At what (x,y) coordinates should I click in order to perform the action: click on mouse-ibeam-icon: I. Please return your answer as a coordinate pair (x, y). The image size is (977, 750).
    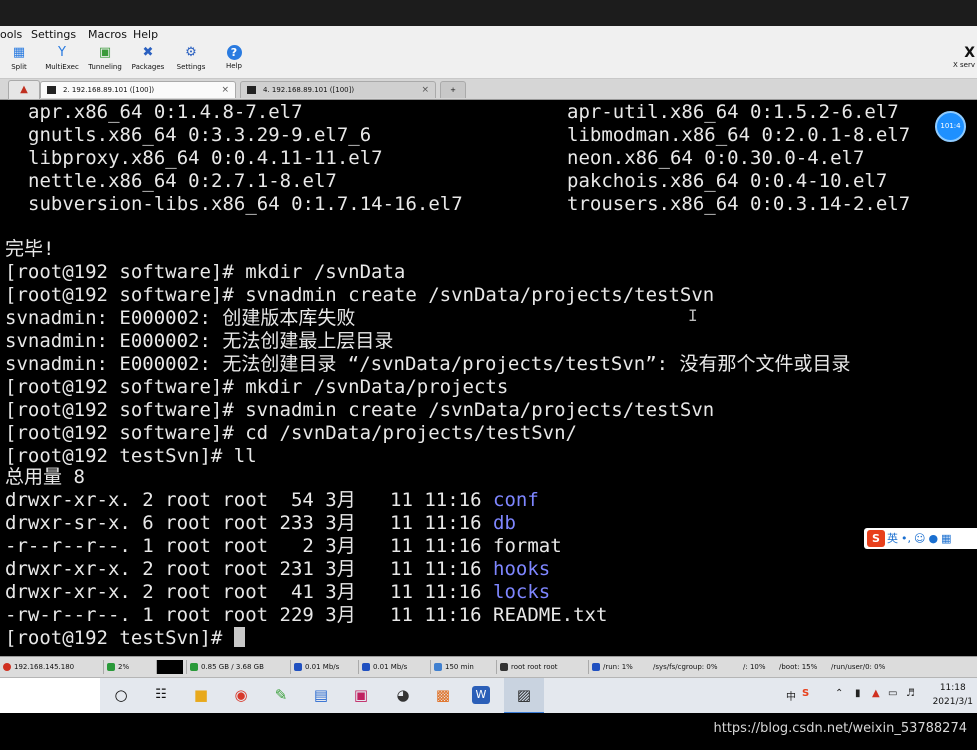
    Looking at the image, I should click on (693, 315).